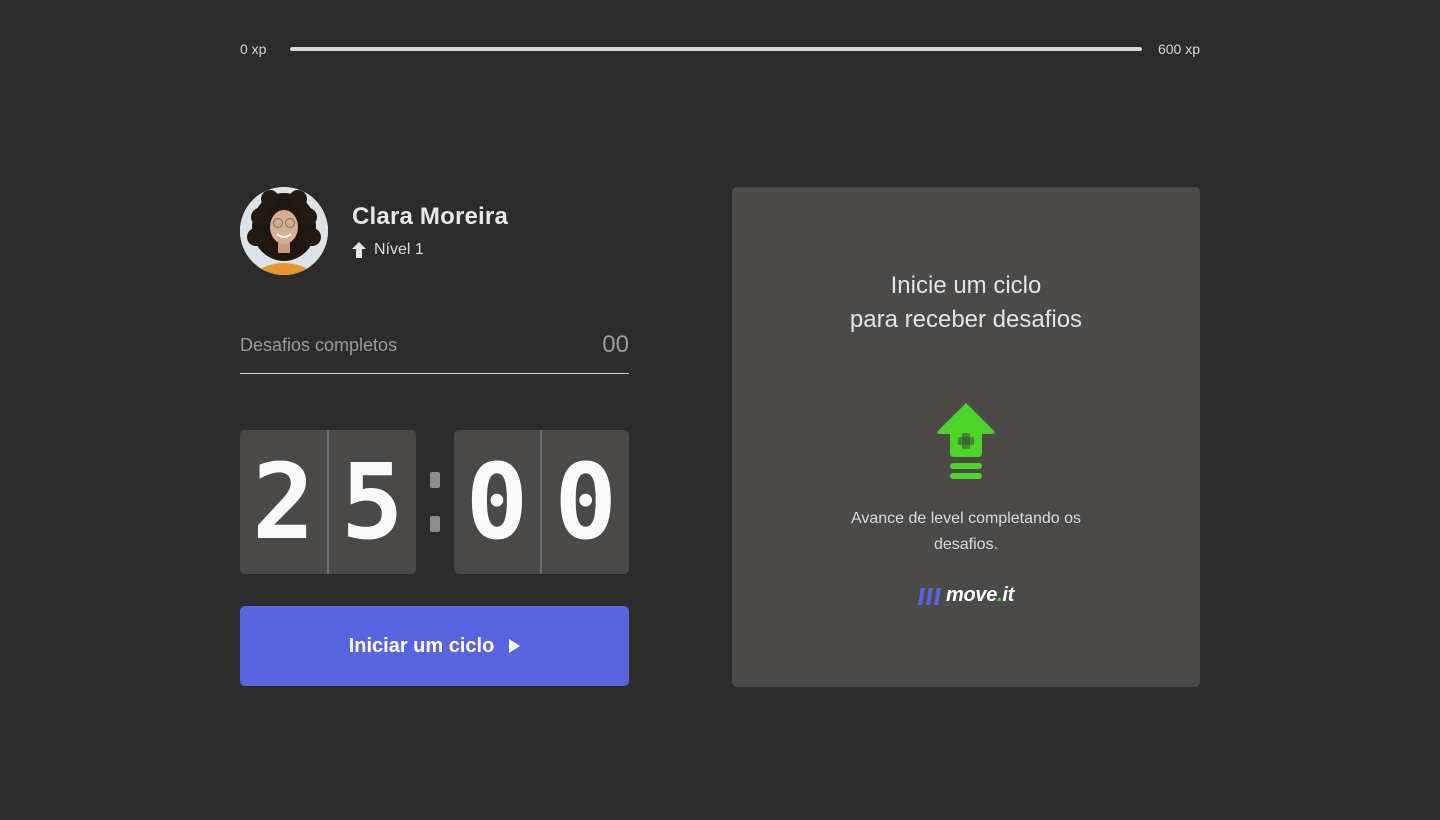 The image size is (1440, 820). Describe the element at coordinates (716, 49) in the screenshot. I see `xp-progress-track` at that location.